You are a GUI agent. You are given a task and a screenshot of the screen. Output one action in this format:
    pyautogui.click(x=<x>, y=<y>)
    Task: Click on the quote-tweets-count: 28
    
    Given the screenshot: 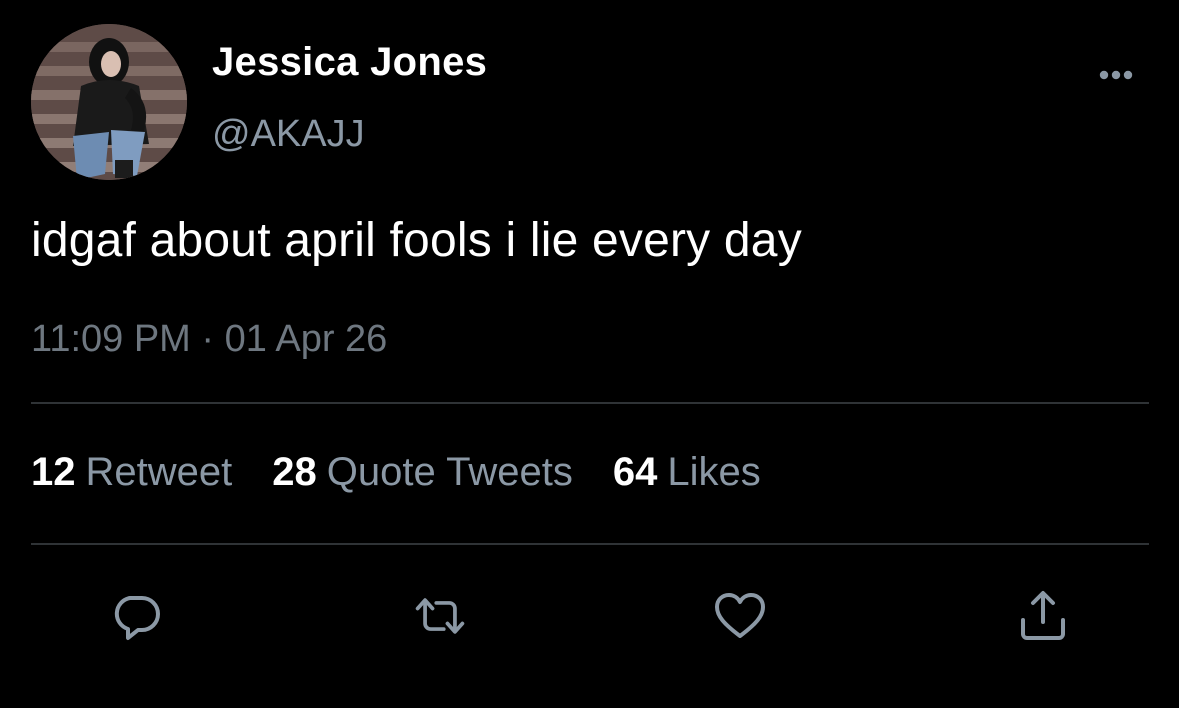 What is the action you would take?
    pyautogui.click(x=294, y=472)
    